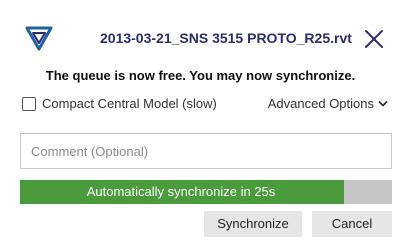  Describe the element at coordinates (352, 224) in the screenshot. I see `cancel-button: Cancel` at that location.